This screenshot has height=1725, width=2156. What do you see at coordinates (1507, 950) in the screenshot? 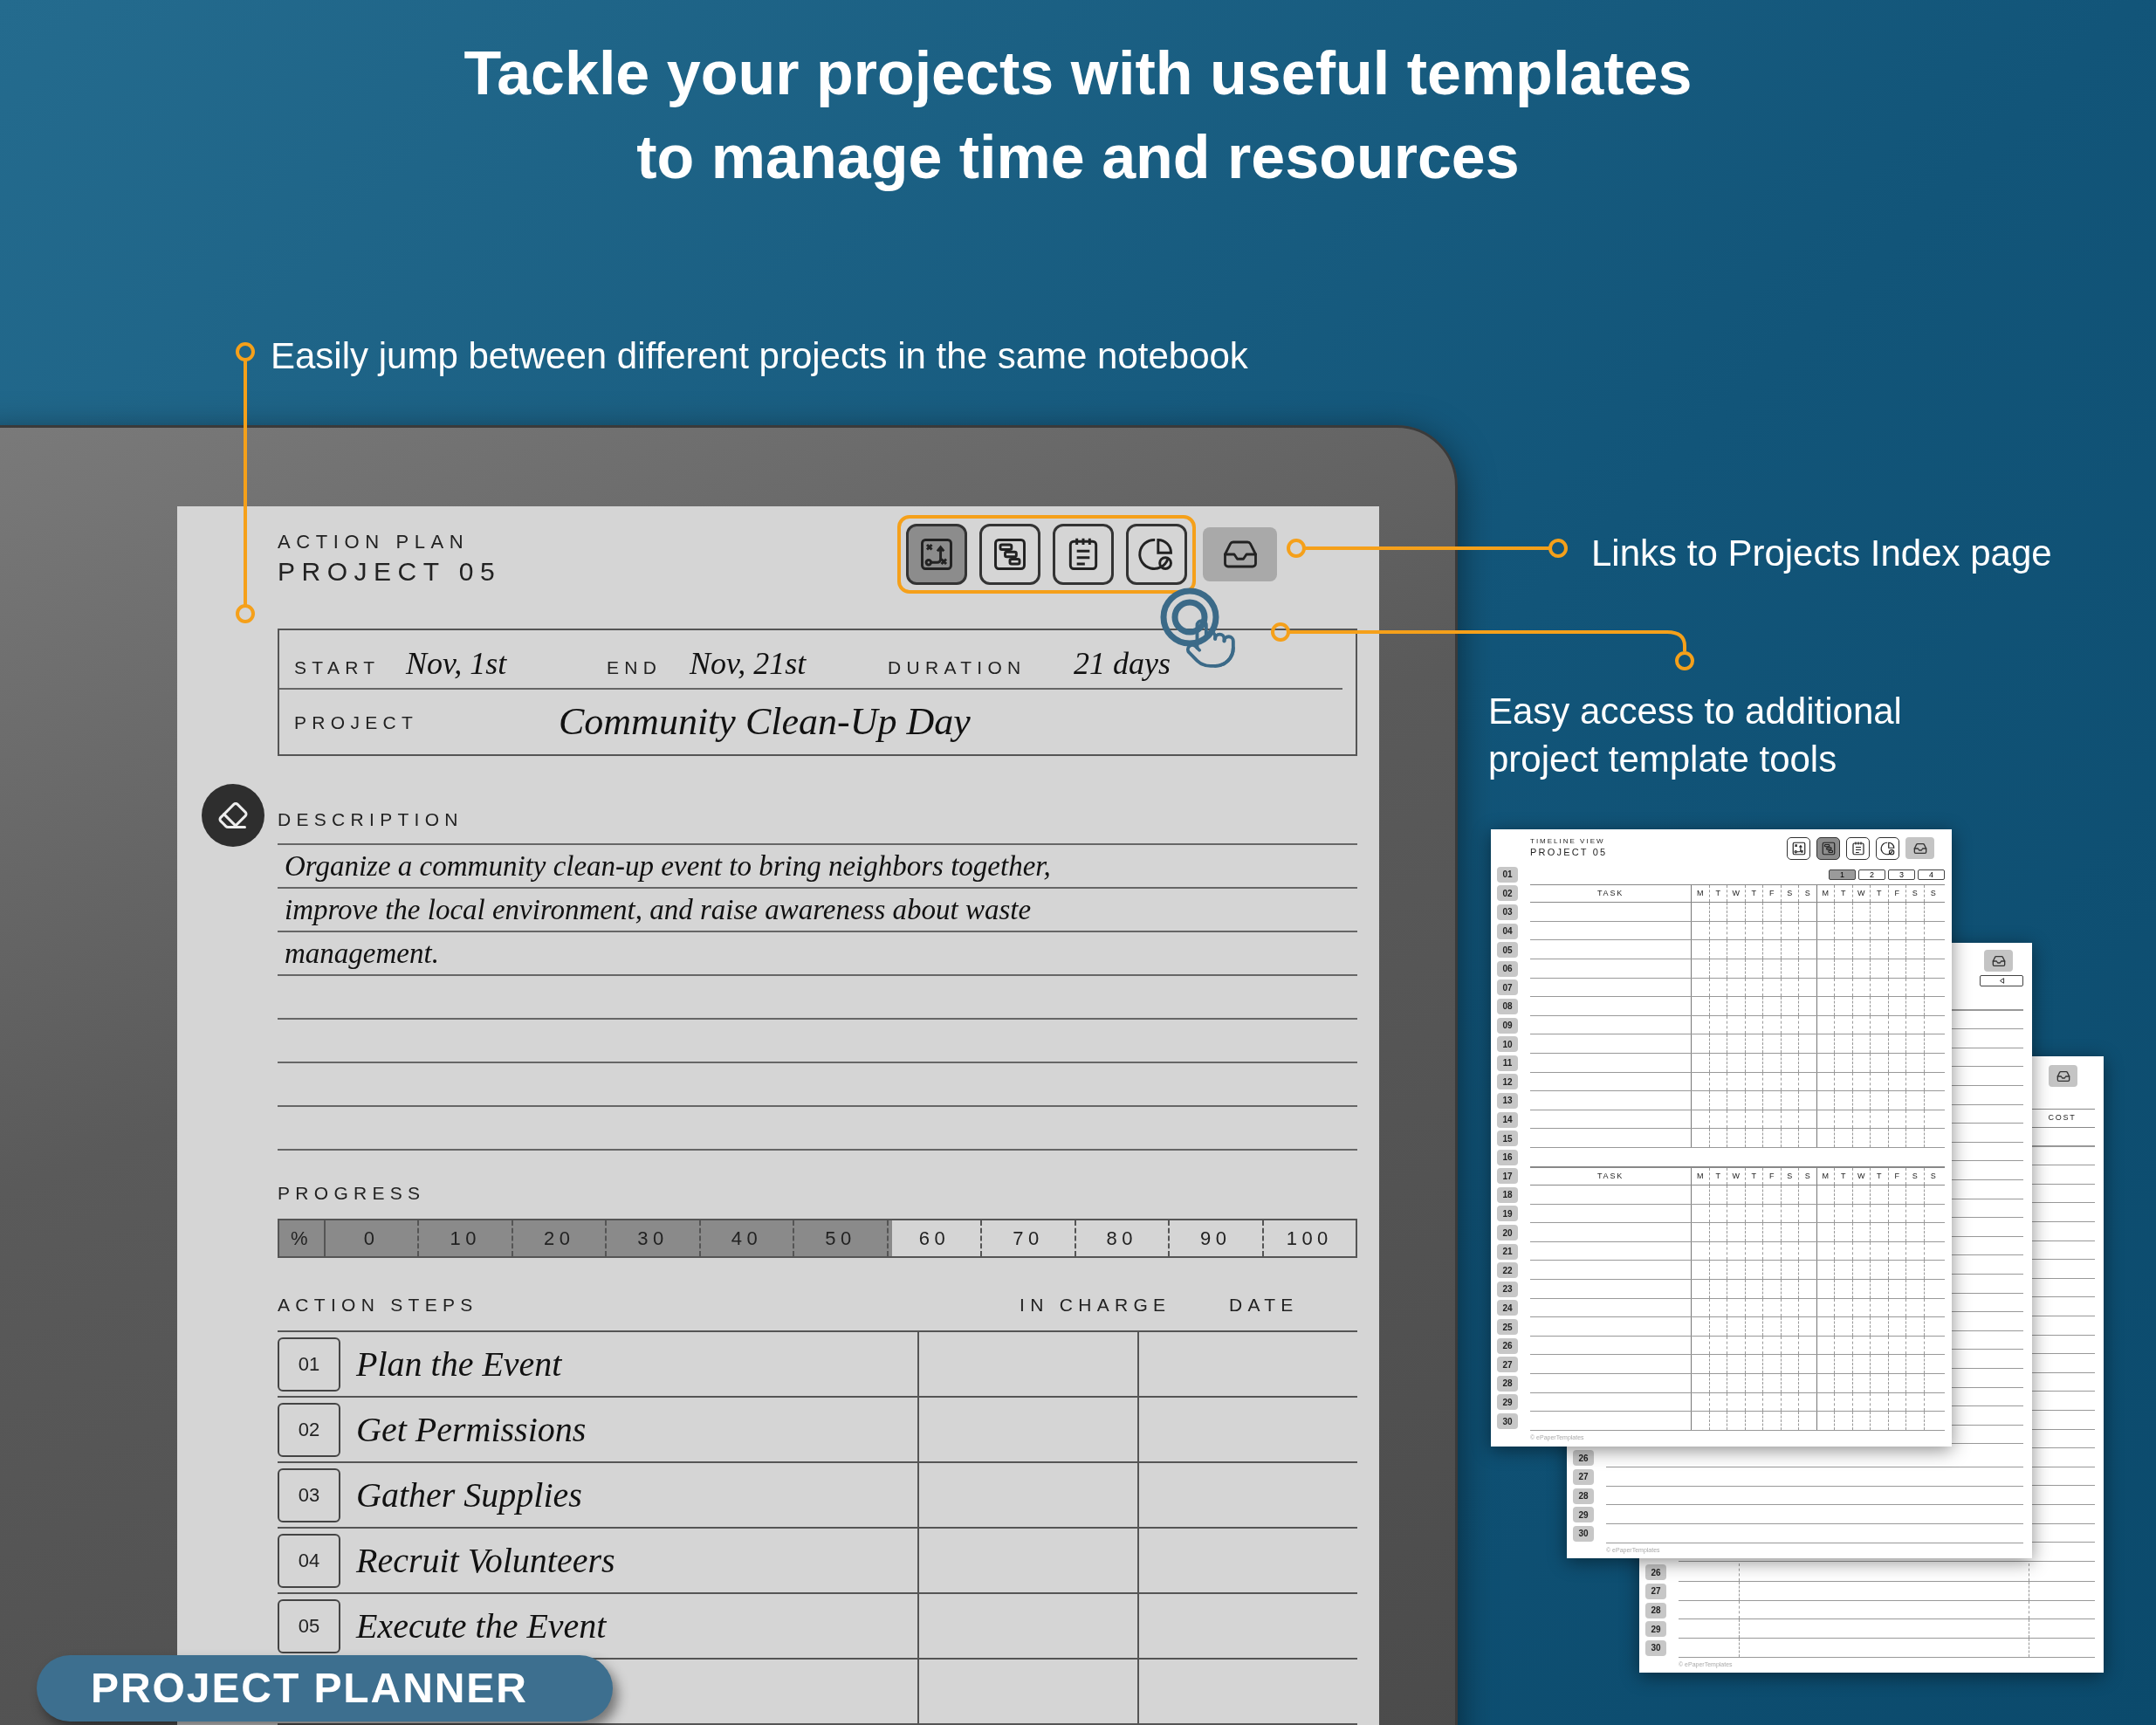
I see `row-number-tag: 05` at bounding box center [1507, 950].